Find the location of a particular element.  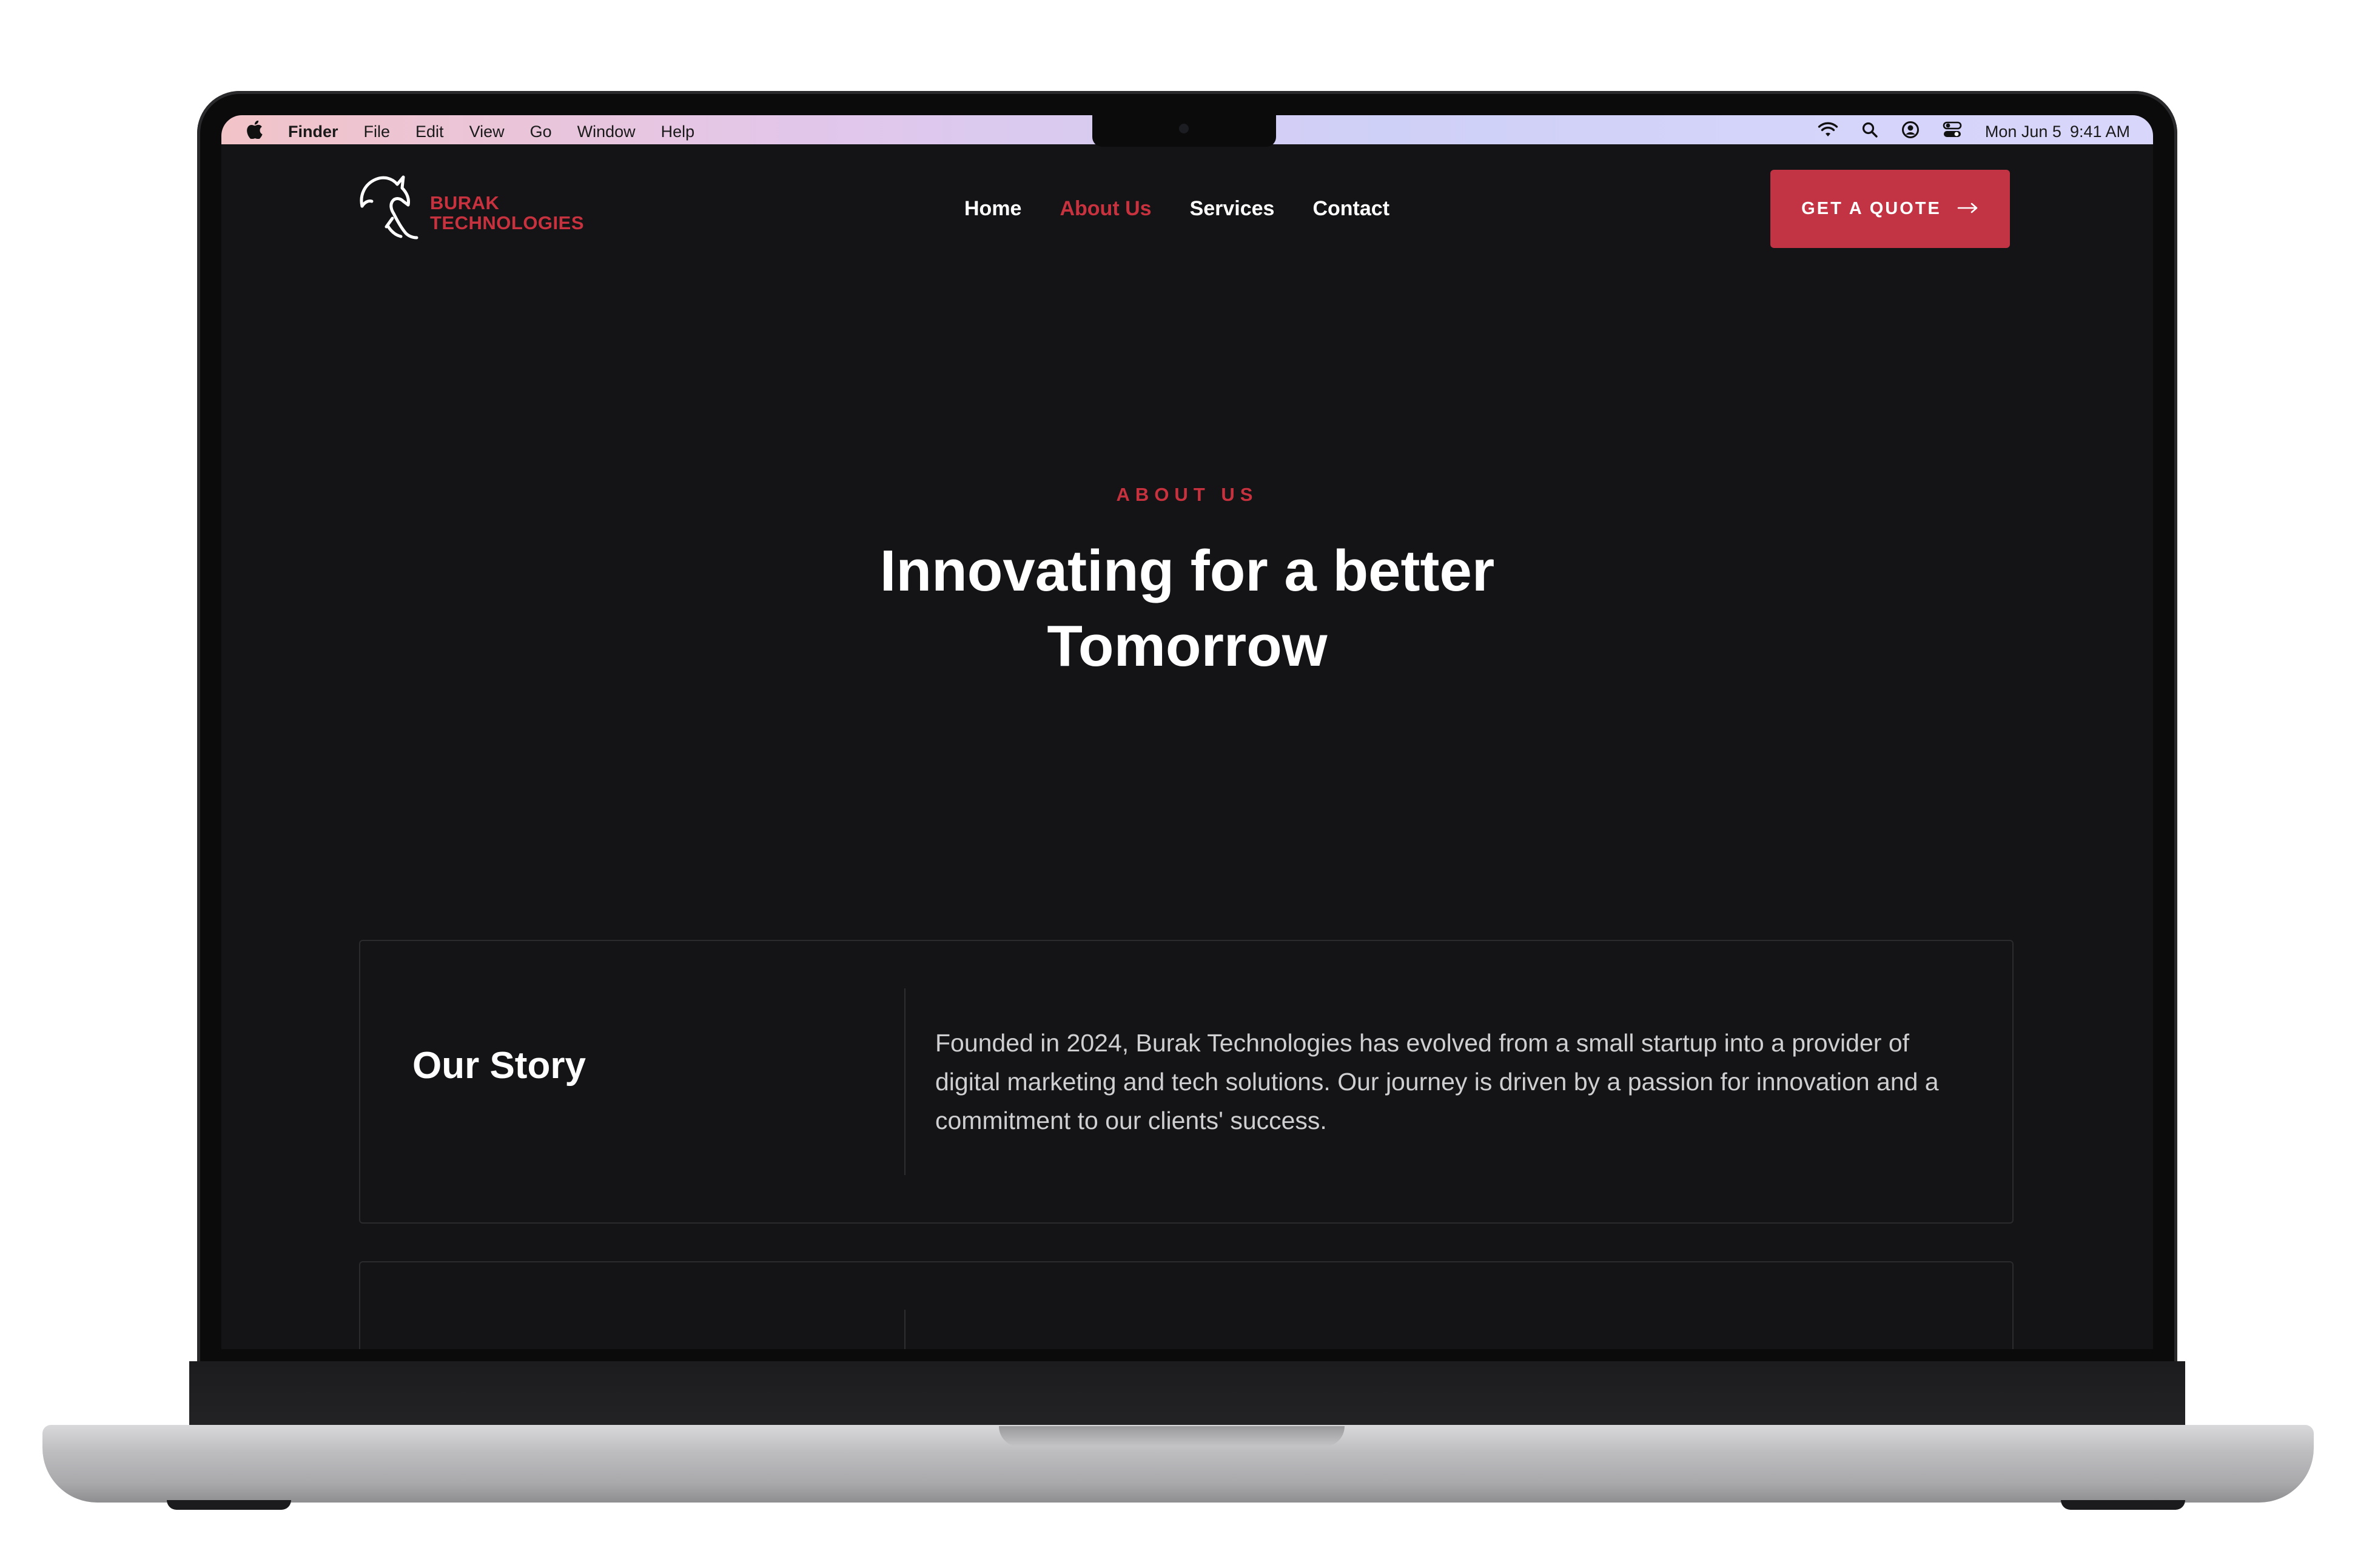

logo-line-1: BURAK is located at coordinates (465, 203).